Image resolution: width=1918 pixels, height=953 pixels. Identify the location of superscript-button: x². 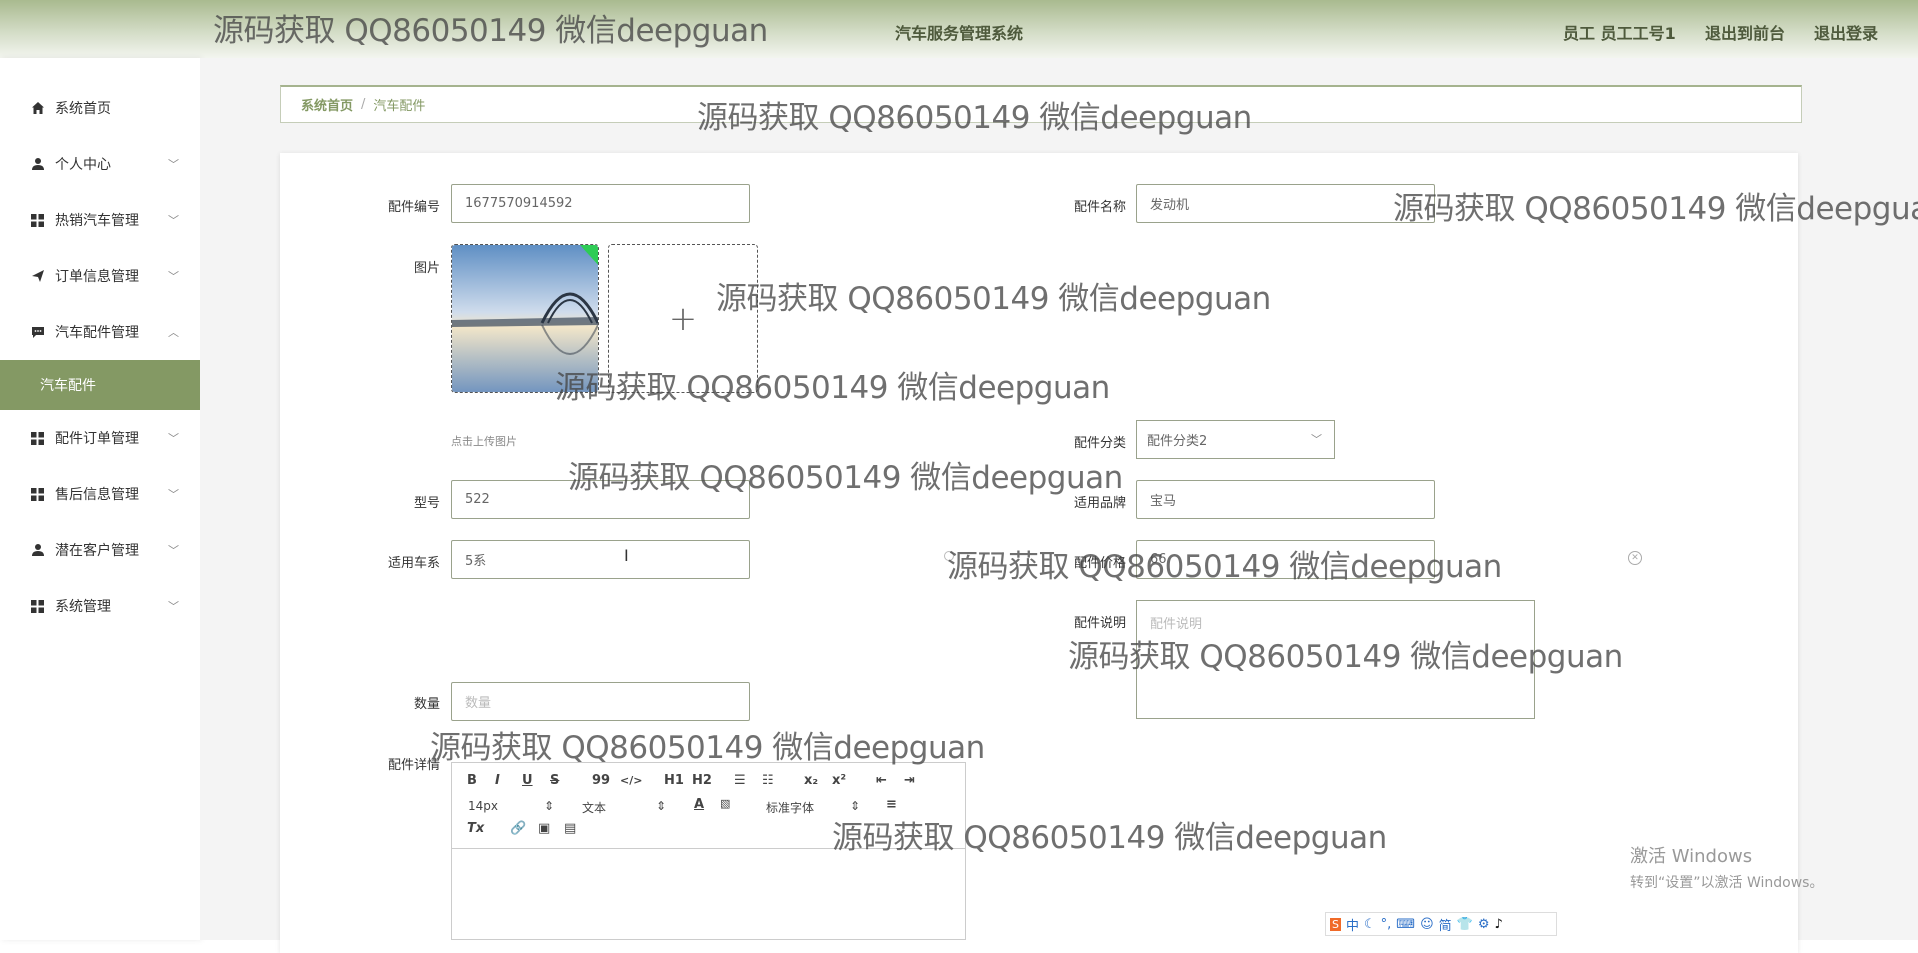
(839, 780).